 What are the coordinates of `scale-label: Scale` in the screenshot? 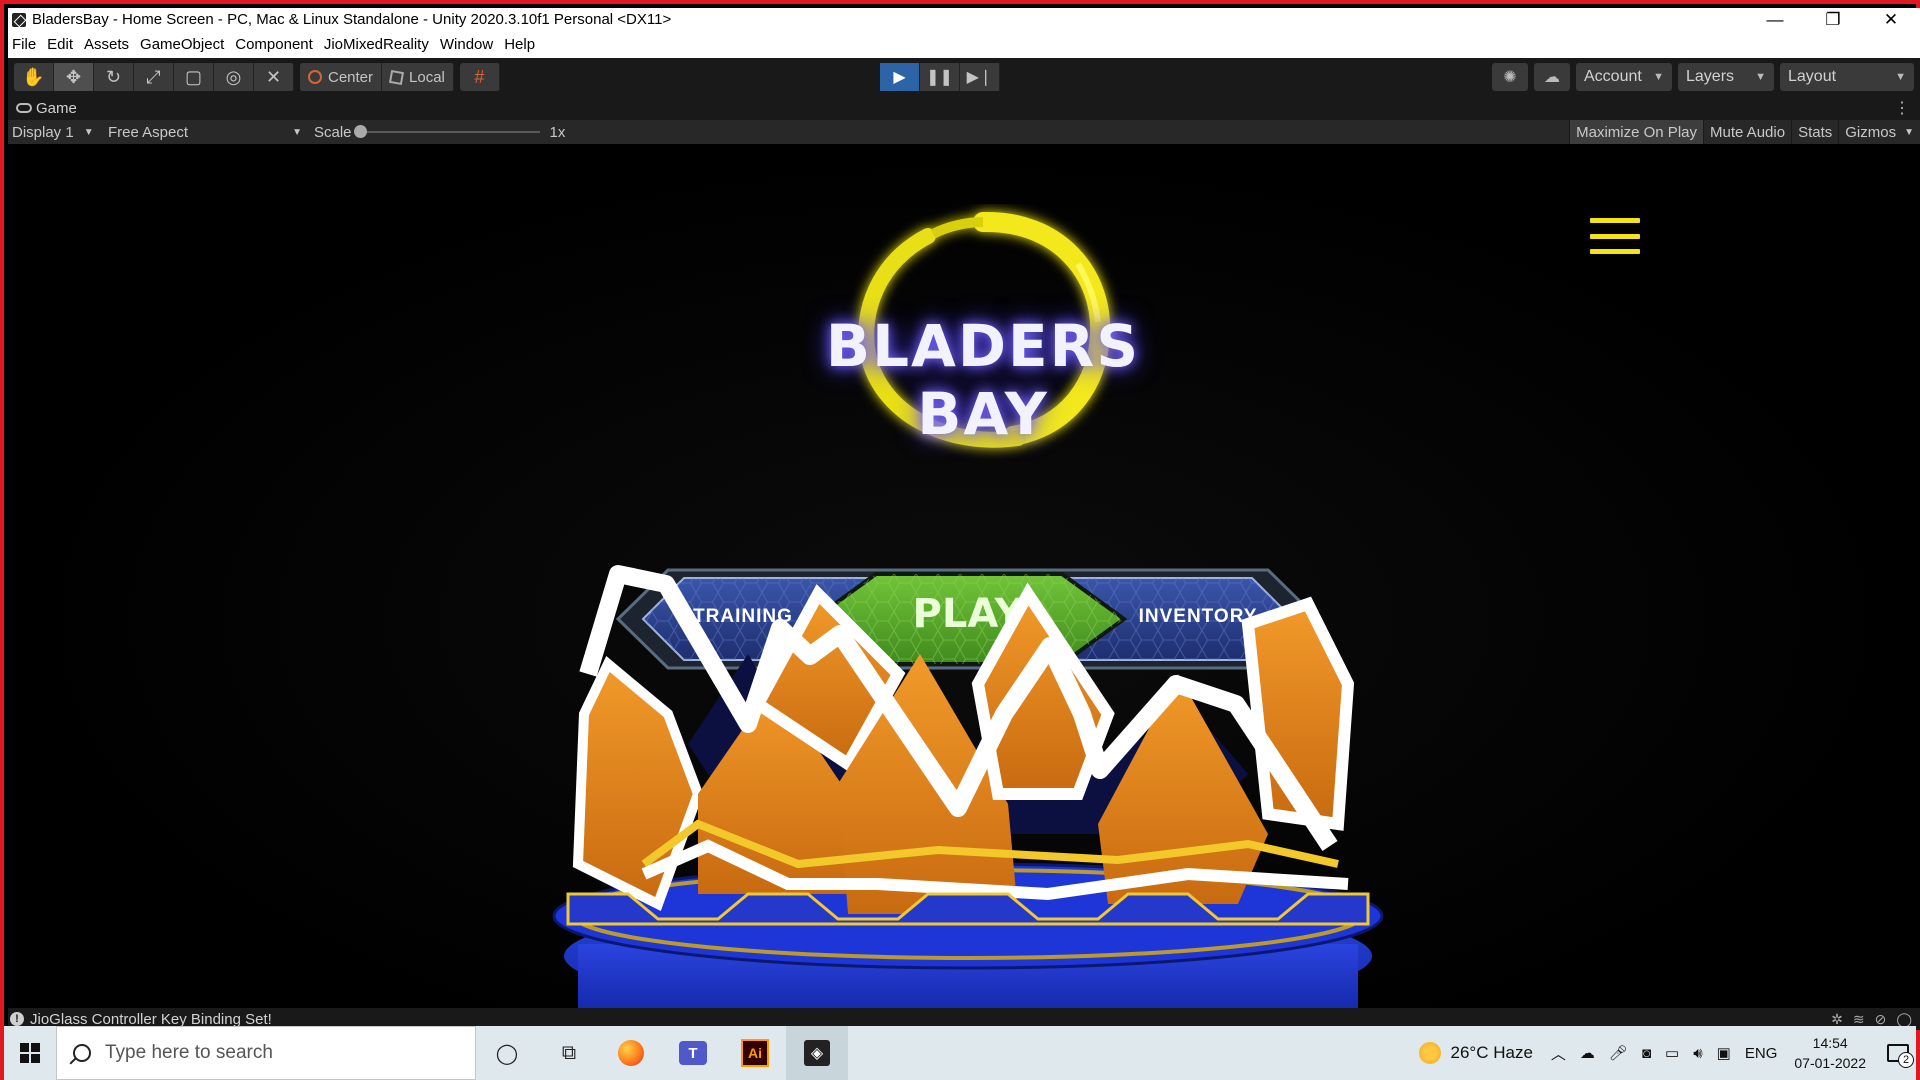 It's located at (333, 132).